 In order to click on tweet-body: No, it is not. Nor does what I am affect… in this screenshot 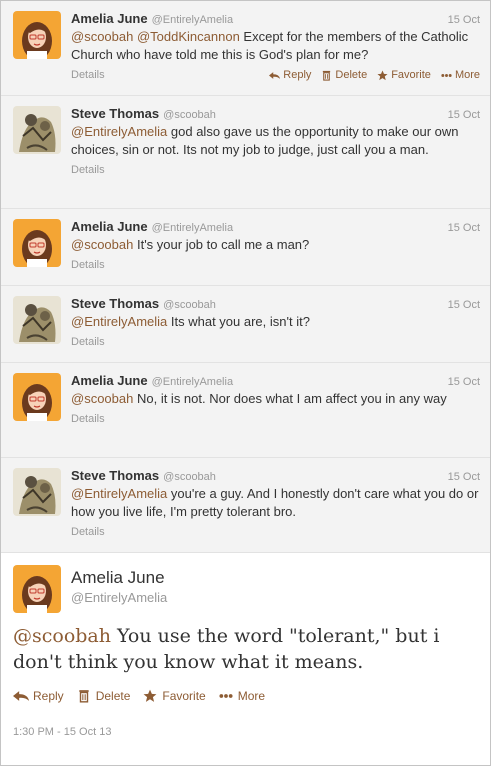, I will do `click(290, 398)`.